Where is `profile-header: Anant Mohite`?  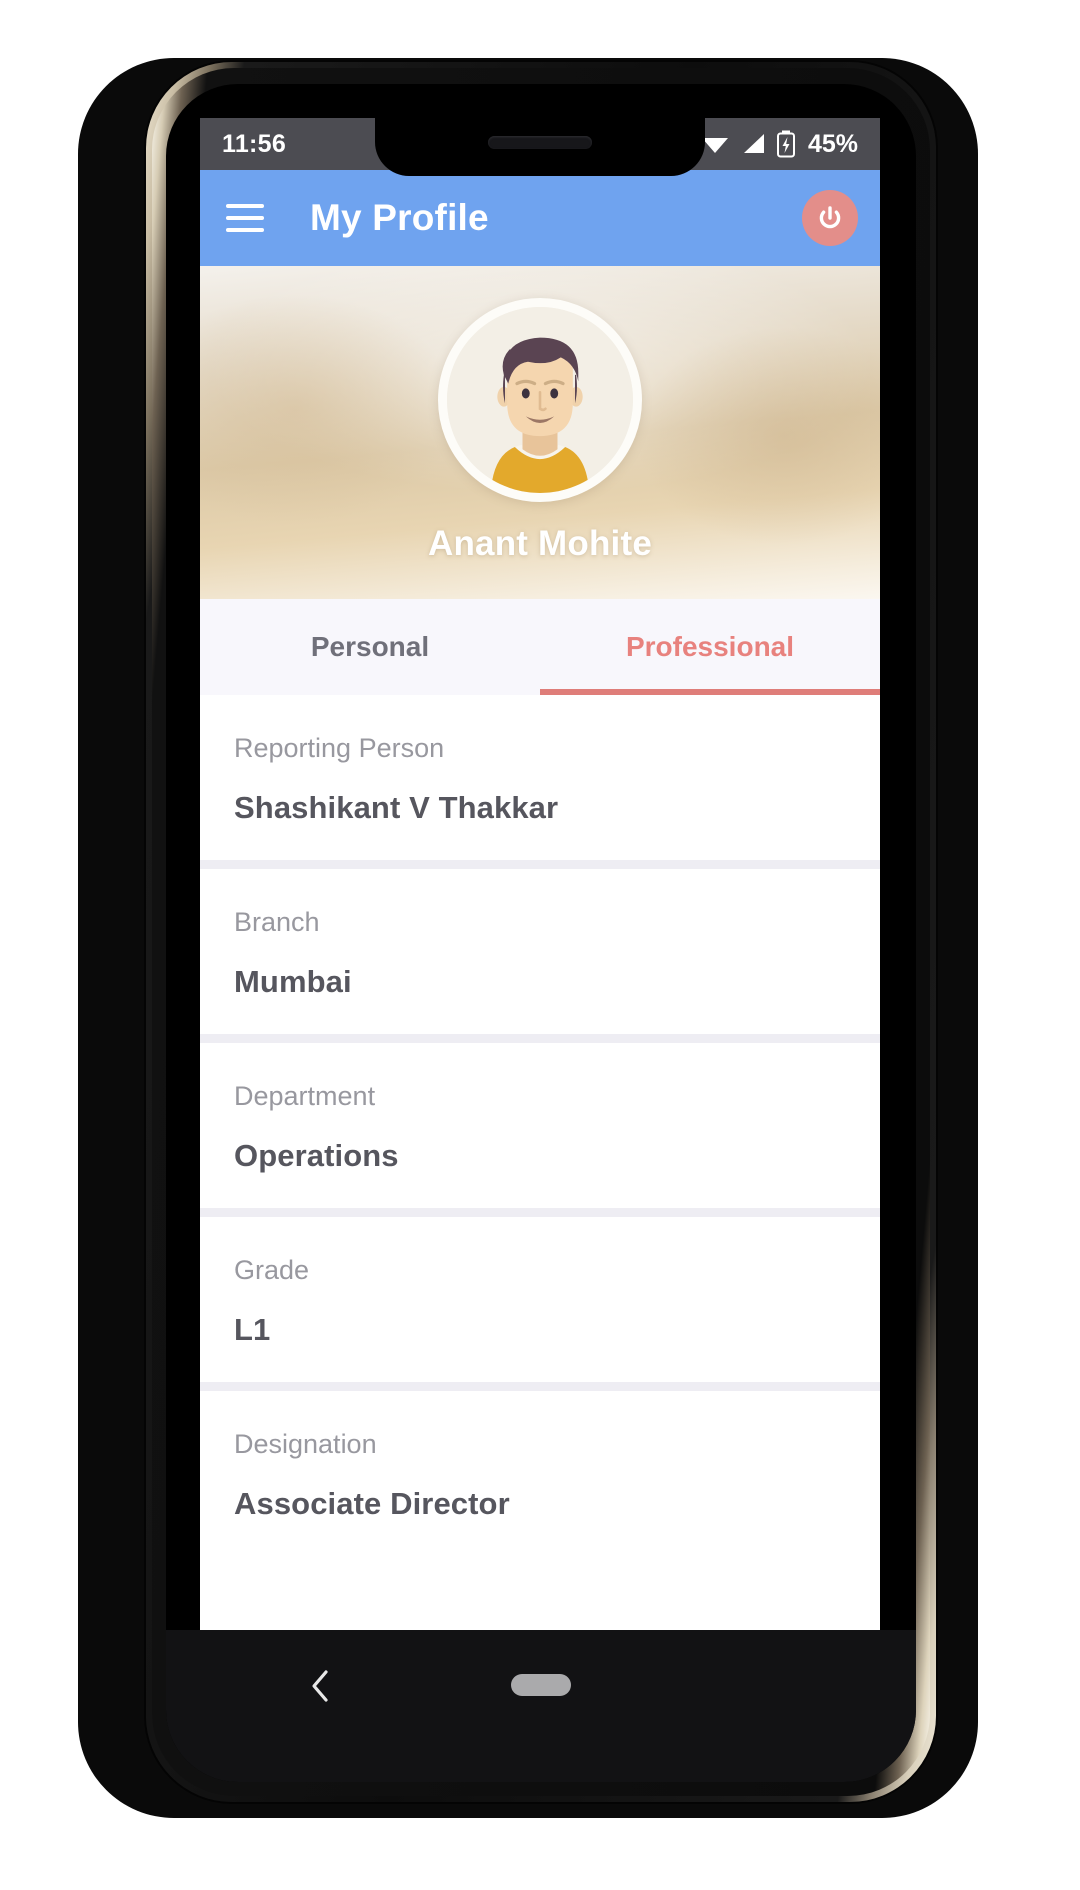 profile-header: Anant Mohite is located at coordinates (540, 432).